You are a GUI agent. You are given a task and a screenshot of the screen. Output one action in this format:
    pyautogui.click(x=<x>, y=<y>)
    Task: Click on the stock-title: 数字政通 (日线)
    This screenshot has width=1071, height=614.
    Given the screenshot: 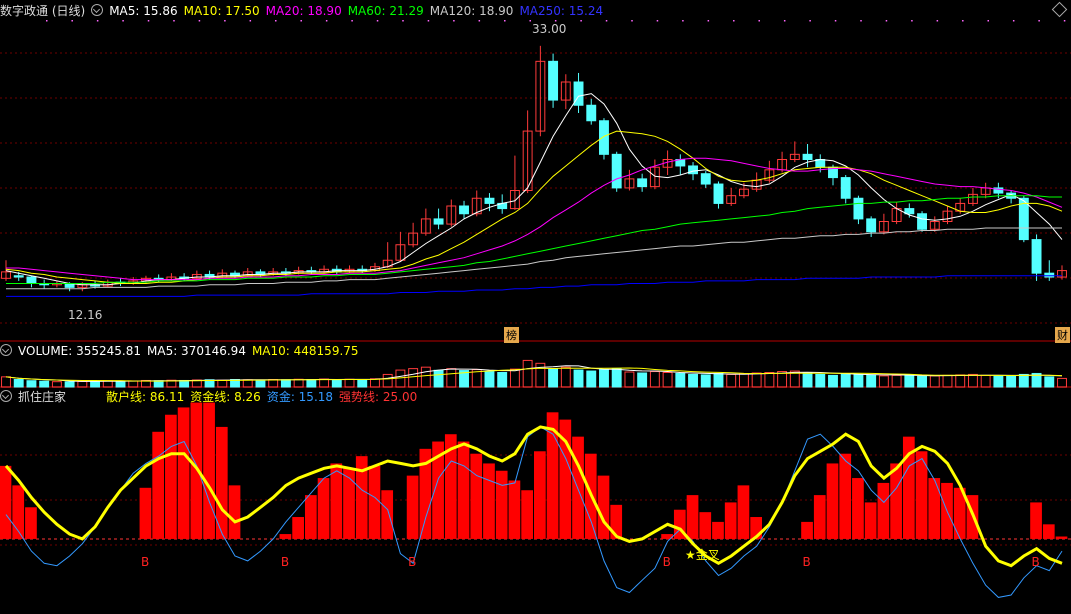 What is the action you would take?
    pyautogui.click(x=42, y=11)
    